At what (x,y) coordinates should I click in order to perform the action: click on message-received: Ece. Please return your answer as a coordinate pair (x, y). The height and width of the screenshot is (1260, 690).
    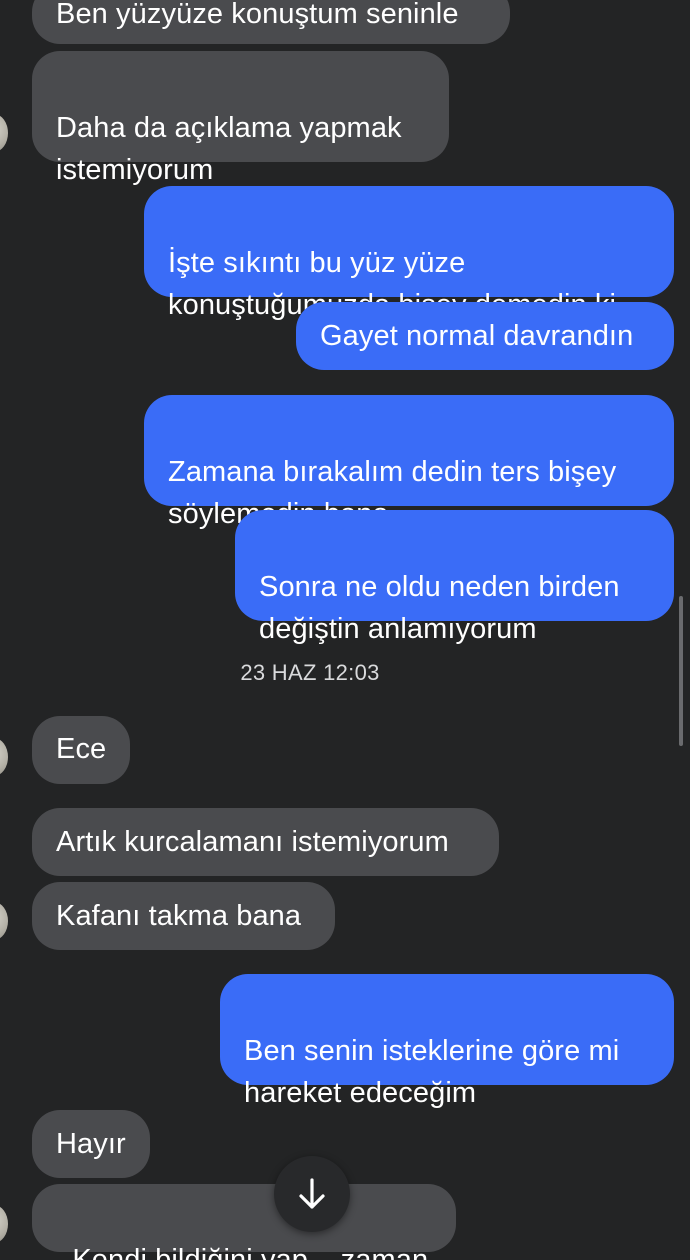
    Looking at the image, I should click on (81, 750).